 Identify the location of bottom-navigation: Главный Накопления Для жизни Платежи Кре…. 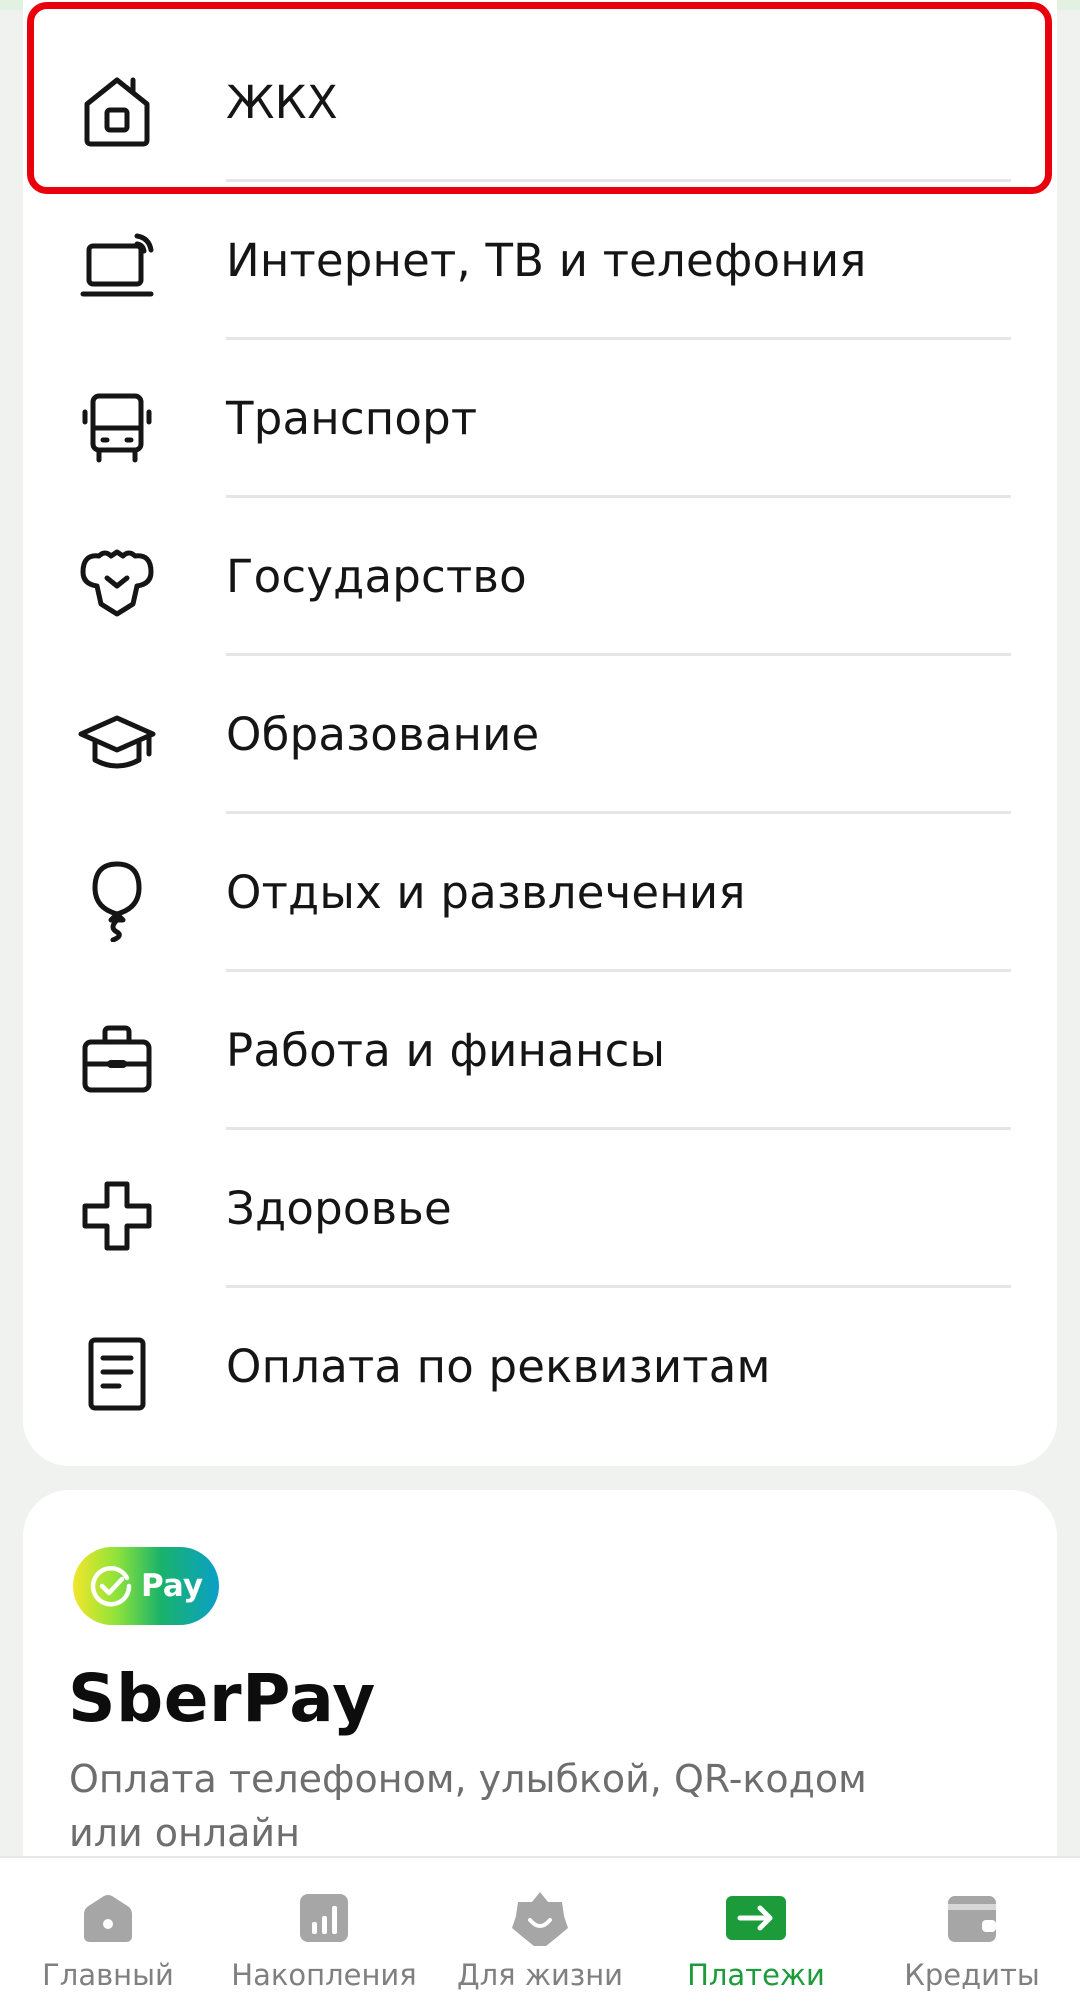
(540, 1930).